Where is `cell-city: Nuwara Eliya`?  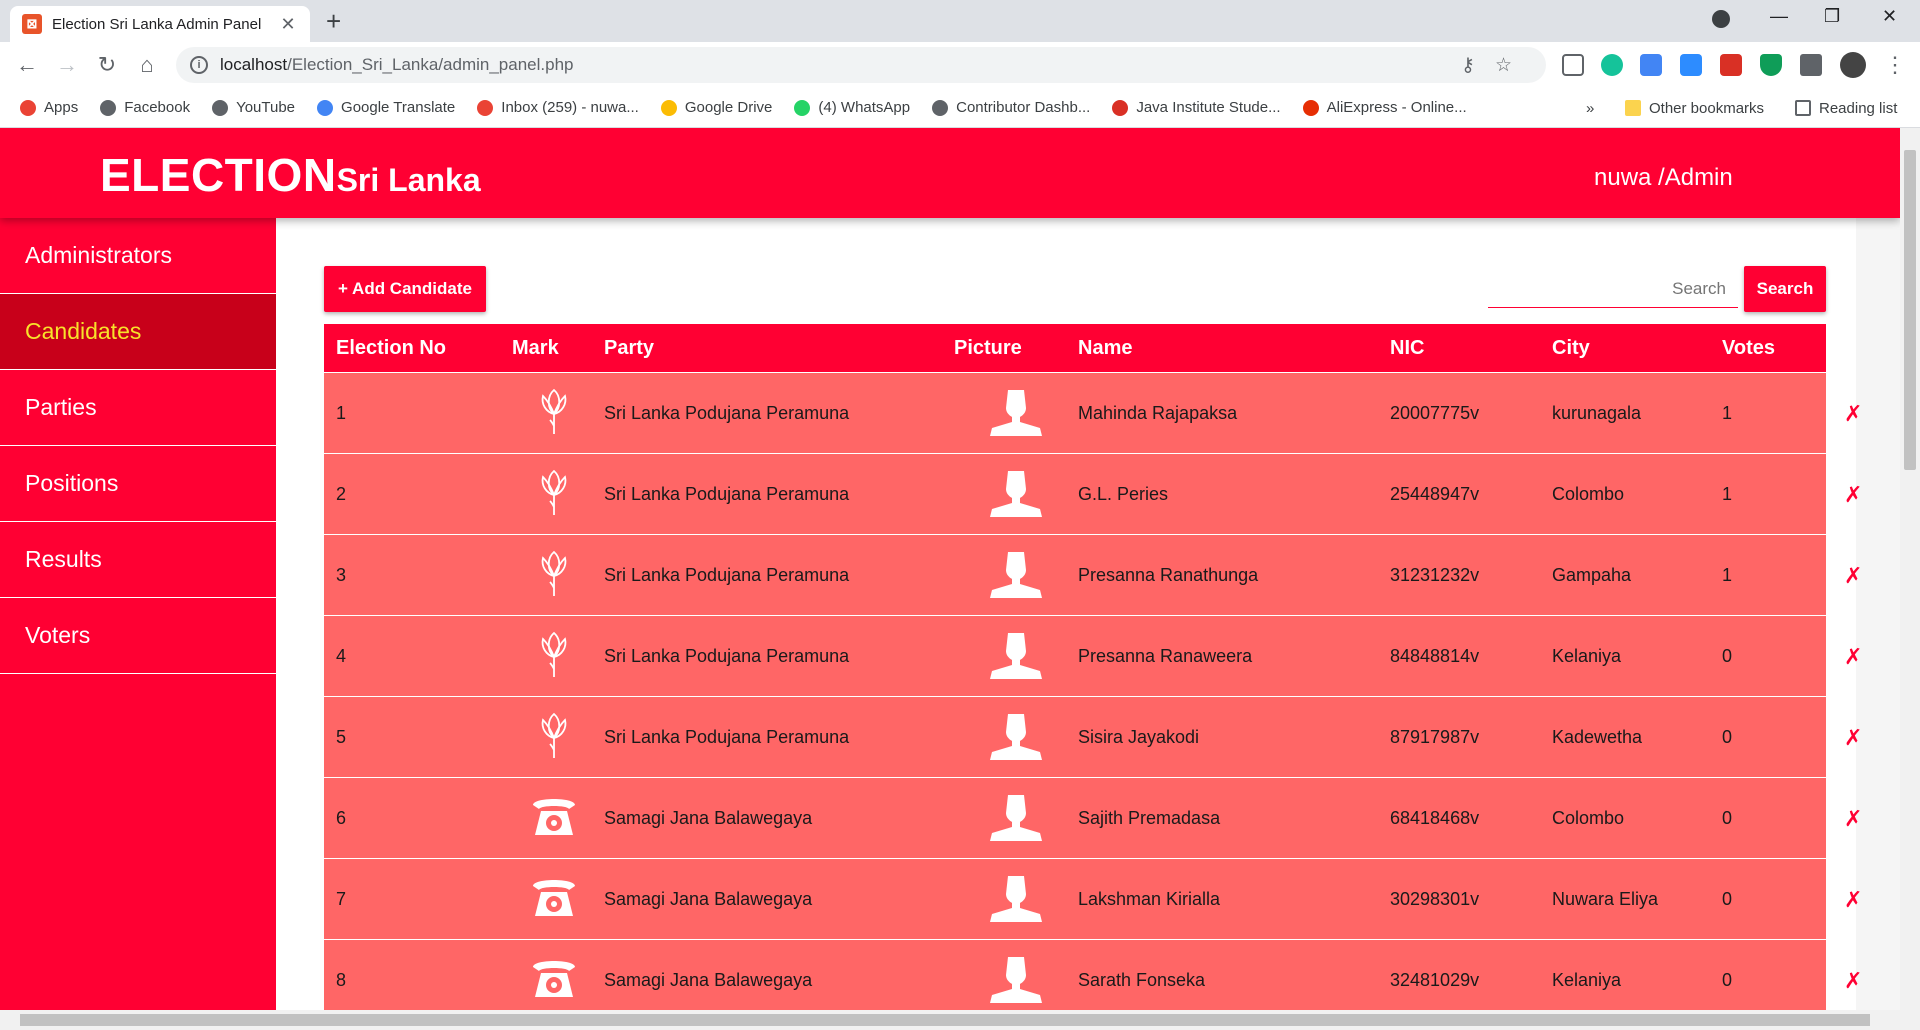 cell-city: Nuwara Eliya is located at coordinates (1605, 898).